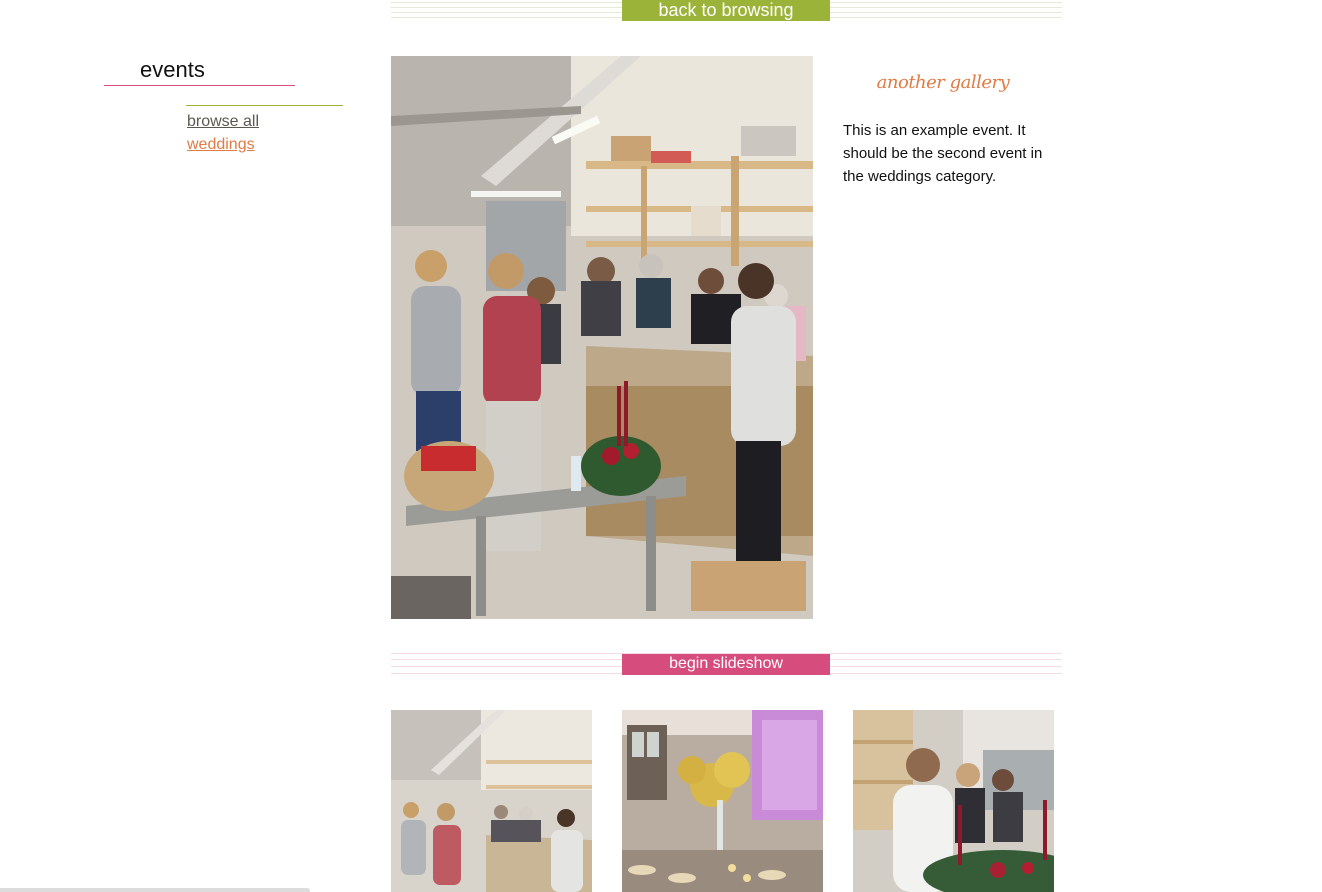 This screenshot has width=1322, height=892. Describe the element at coordinates (943, 82) in the screenshot. I see `gallery-title: another gallery` at that location.